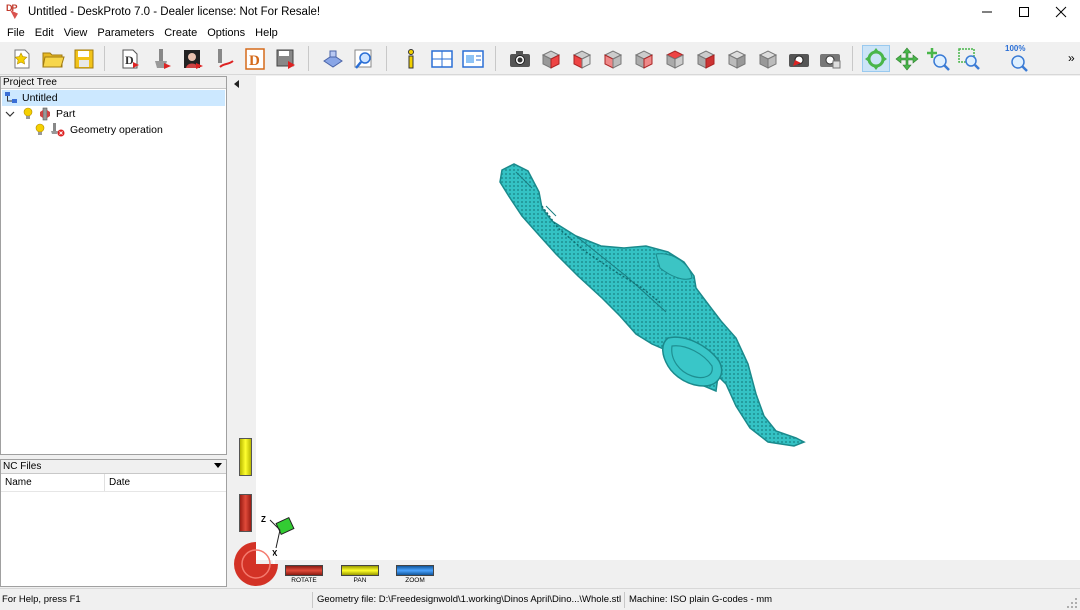  What do you see at coordinates (1071, 58) in the screenshot?
I see `toolbar-overflow-button: »` at bounding box center [1071, 58].